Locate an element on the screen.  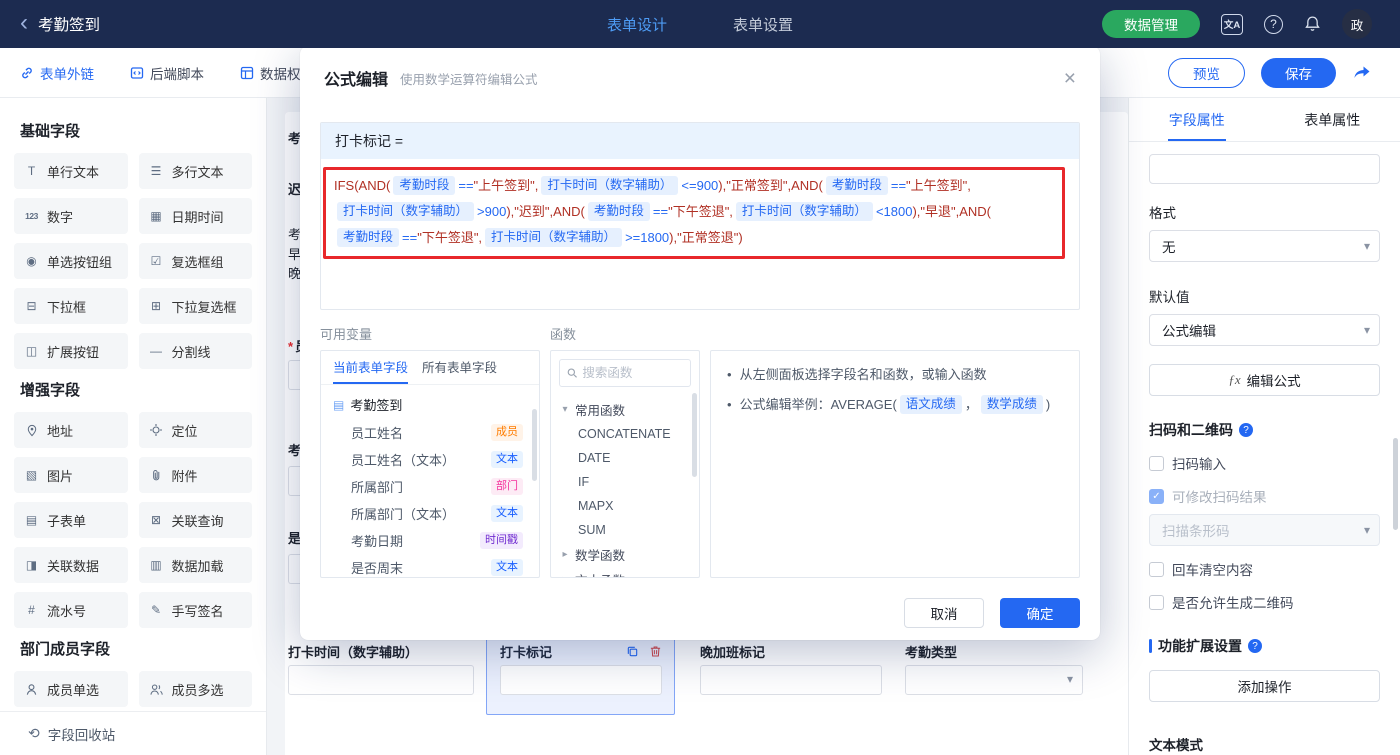
topbar-tab: 表单设置 is located at coordinates (763, 24).